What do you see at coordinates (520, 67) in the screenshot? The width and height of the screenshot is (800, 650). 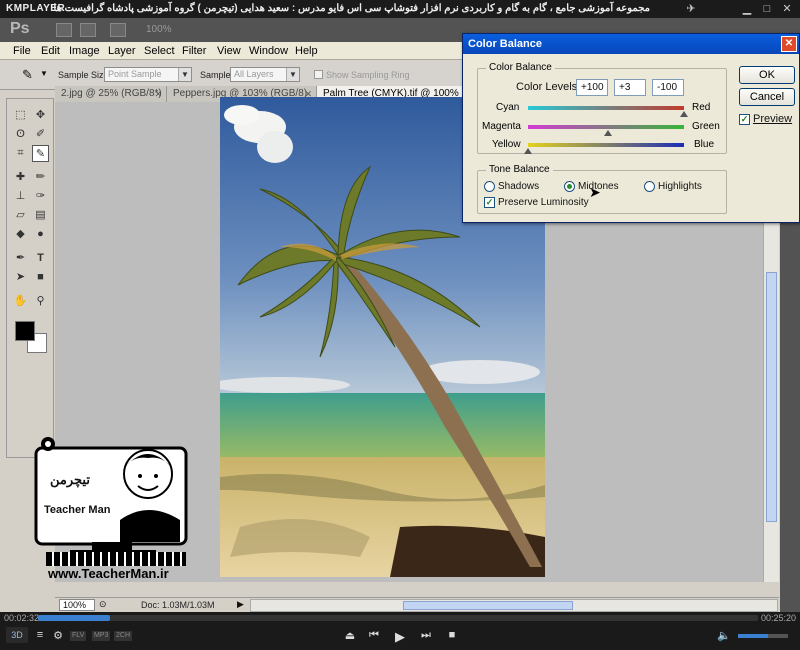 I see `color-balance-legend: Color Balance` at bounding box center [520, 67].